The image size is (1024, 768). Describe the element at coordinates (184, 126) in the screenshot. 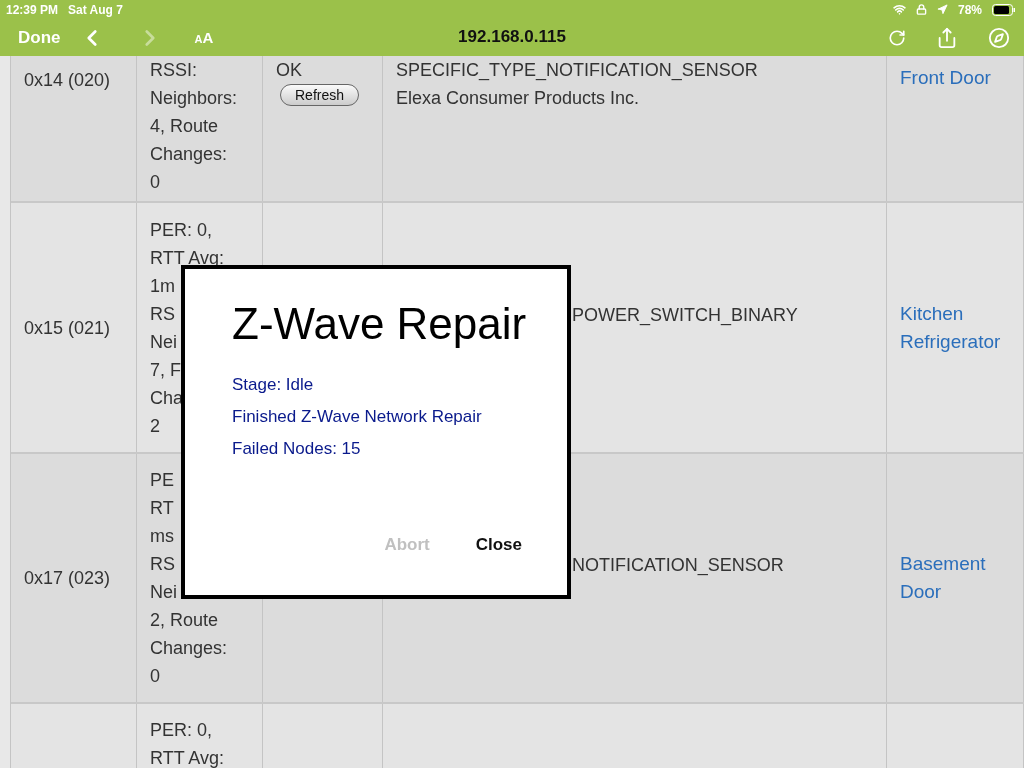

I see `stats-text: 4, Route` at that location.